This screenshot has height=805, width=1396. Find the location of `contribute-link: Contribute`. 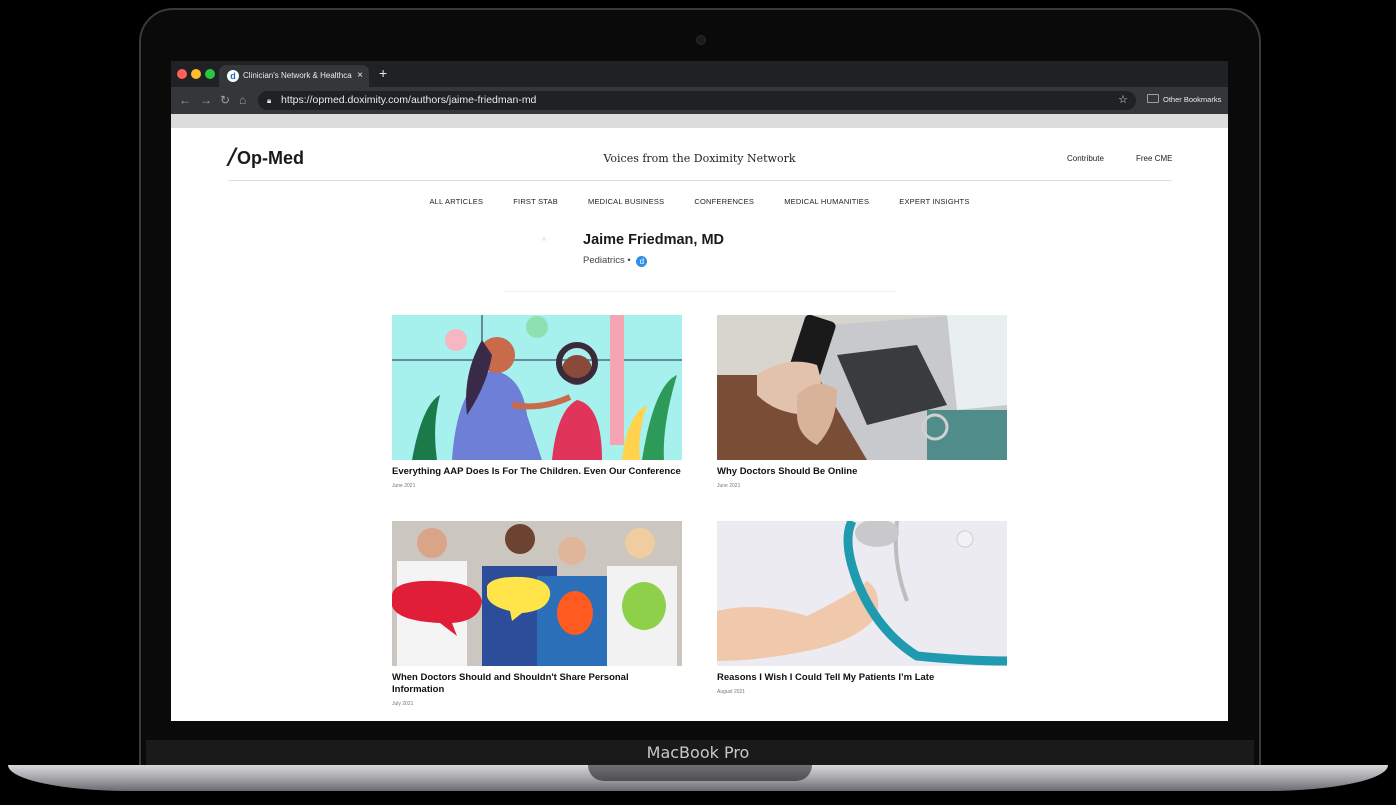

contribute-link: Contribute is located at coordinates (1085, 158).